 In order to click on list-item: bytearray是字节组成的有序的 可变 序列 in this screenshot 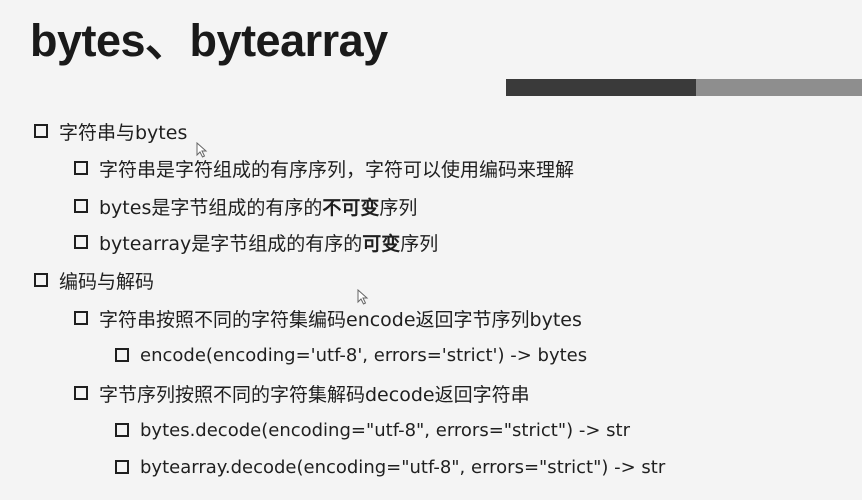, I will do `click(256, 242)`.